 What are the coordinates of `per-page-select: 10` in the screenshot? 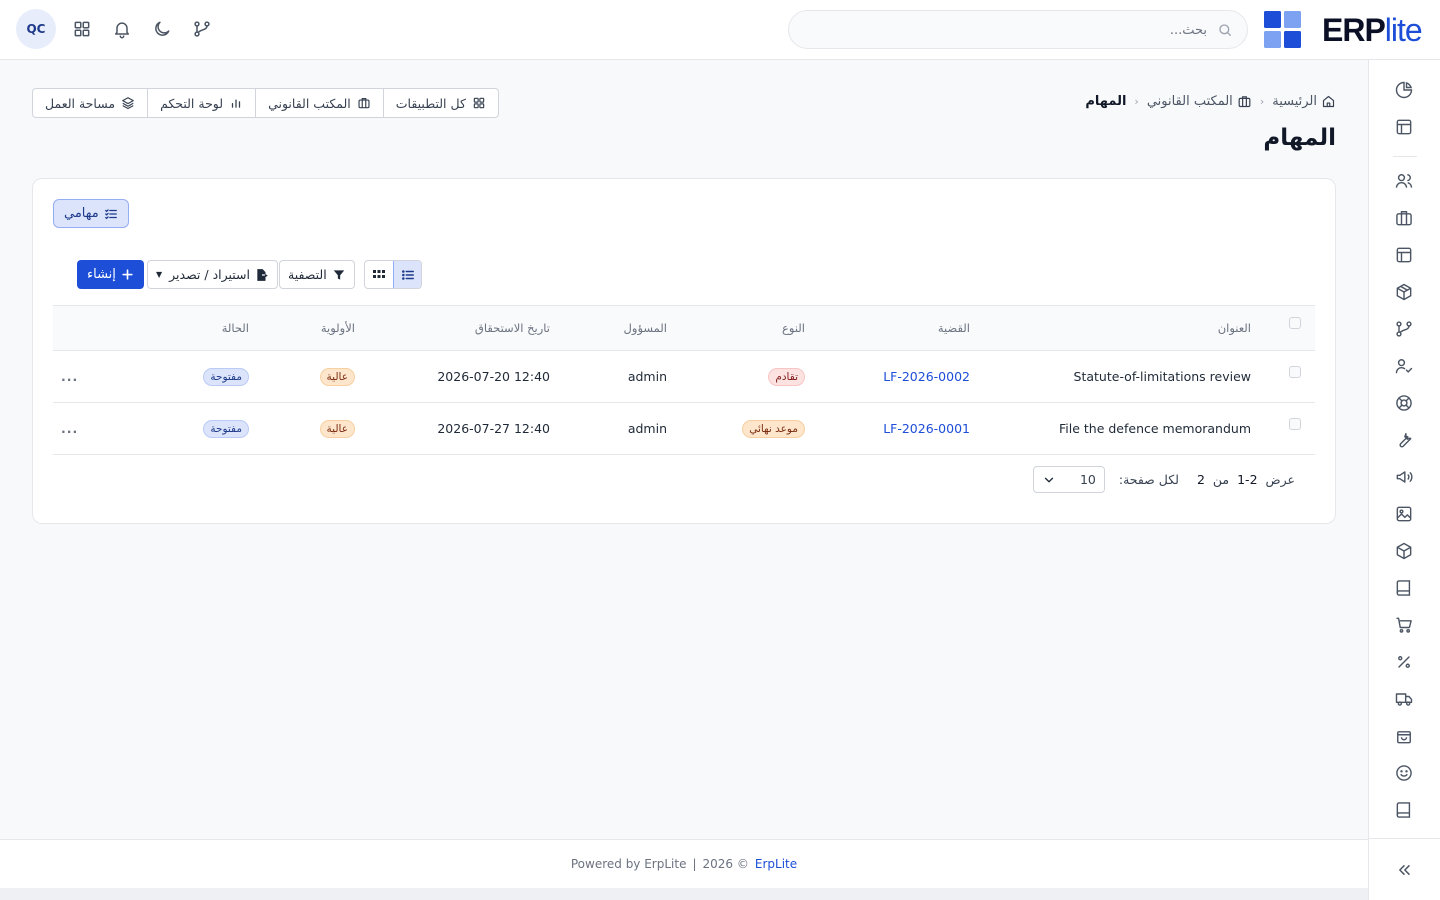 It's located at (1068, 479).